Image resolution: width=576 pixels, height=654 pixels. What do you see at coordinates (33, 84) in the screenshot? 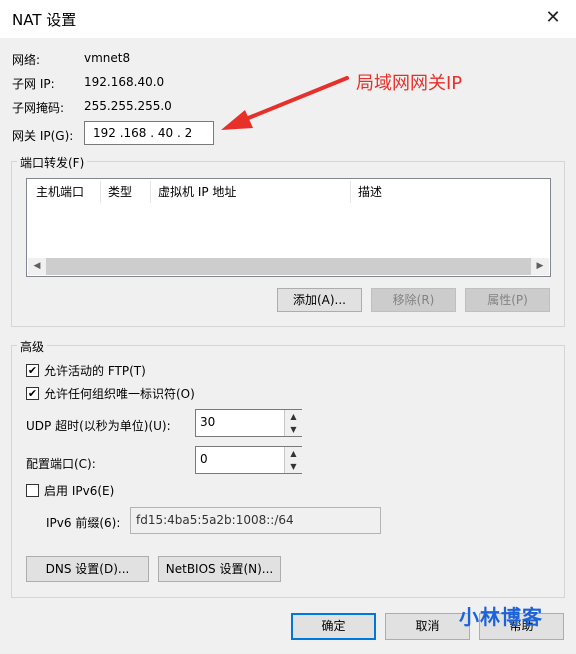
I see `subnet-ip-label: 子网 IP:` at bounding box center [33, 84].